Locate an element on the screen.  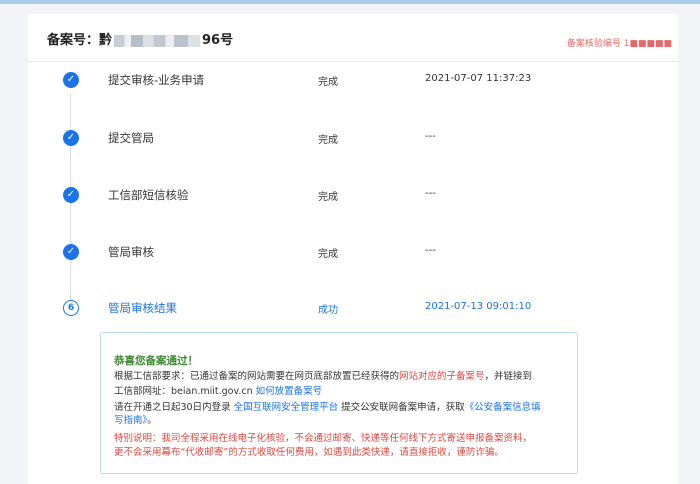
requirement-text: 请在开通之日起30日内登录 is located at coordinates (174, 407).